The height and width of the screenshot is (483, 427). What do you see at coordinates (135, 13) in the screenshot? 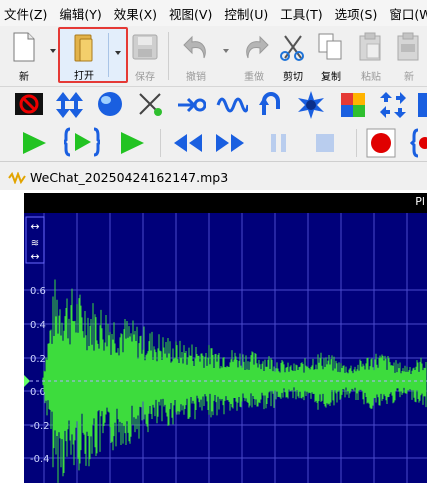
I see `menu-effects: 效果(X)` at bounding box center [135, 13].